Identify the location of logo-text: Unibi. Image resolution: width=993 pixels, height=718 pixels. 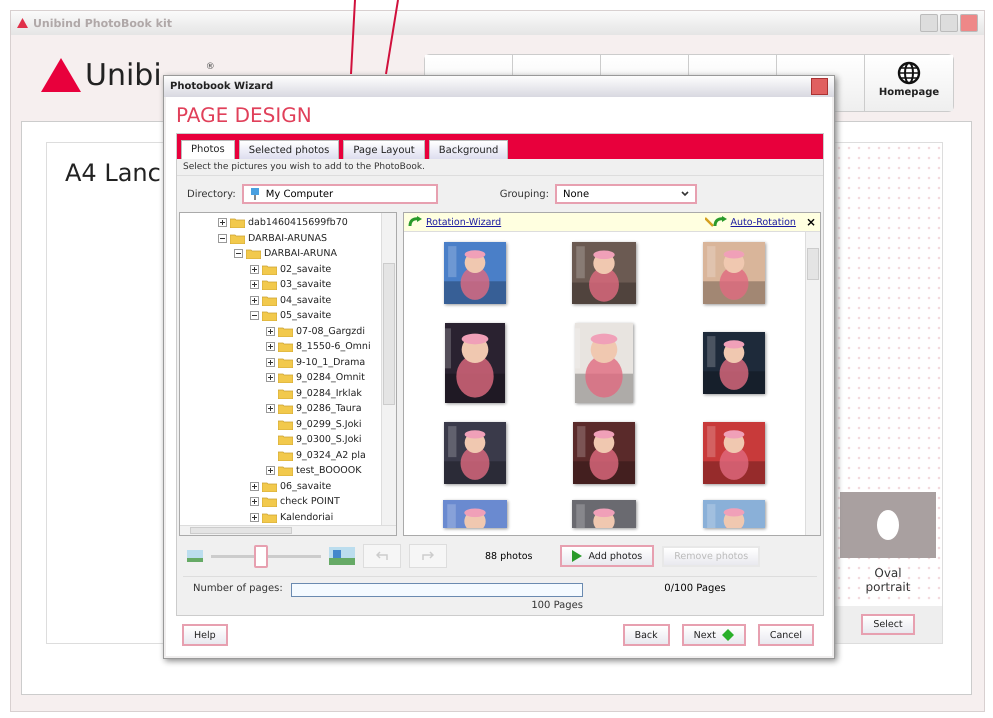
(123, 75).